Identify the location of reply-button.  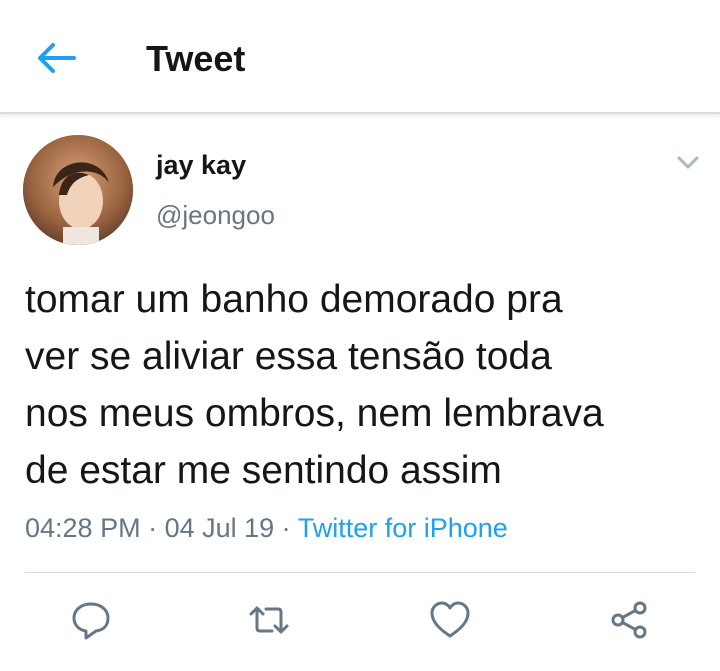
(91, 620).